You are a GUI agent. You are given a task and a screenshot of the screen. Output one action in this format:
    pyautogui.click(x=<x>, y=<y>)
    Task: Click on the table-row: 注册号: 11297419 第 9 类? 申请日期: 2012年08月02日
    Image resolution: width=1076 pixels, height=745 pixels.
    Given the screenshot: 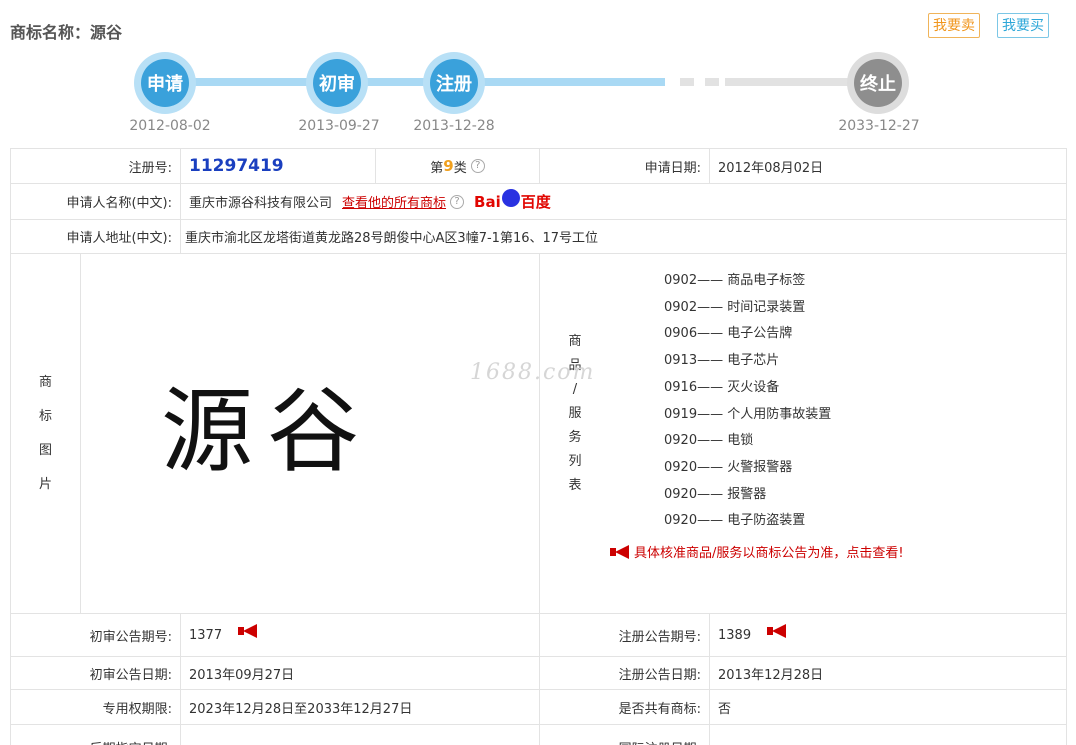 What is the action you would take?
    pyautogui.click(x=539, y=166)
    